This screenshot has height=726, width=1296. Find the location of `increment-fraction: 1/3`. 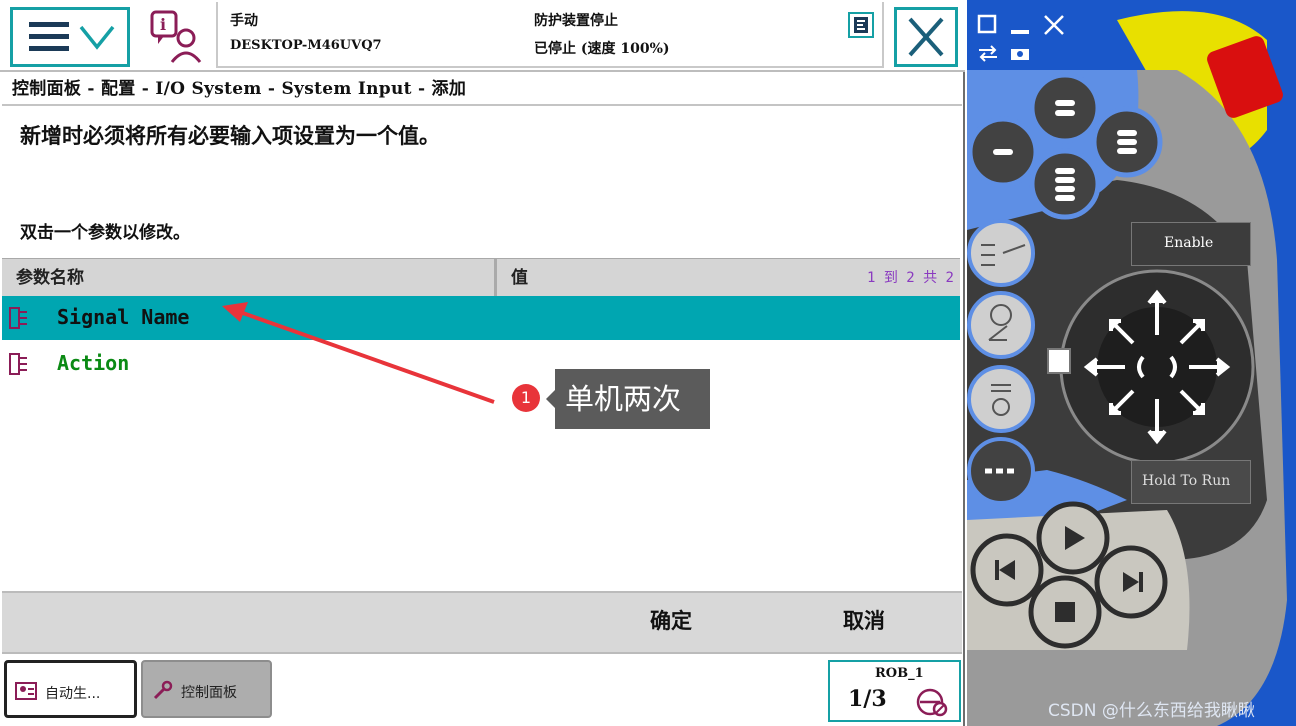

increment-fraction: 1/3 is located at coordinates (867, 699).